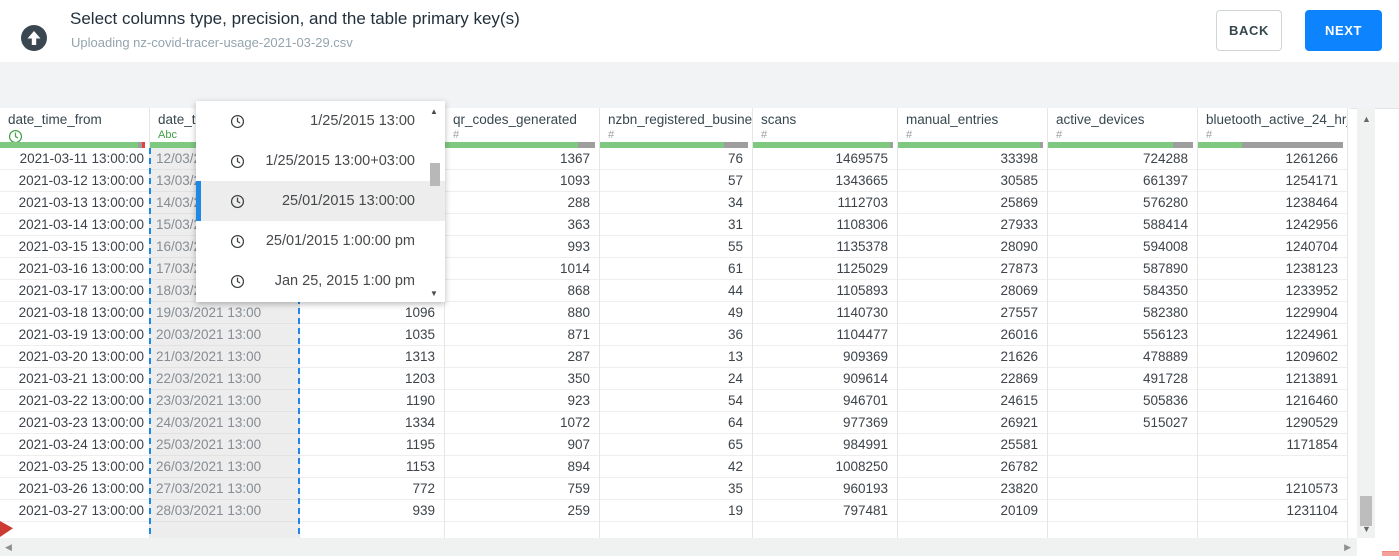 The width and height of the screenshot is (1399, 560). What do you see at coordinates (1122, 225) in the screenshot?
I see `table-cell: 588414` at bounding box center [1122, 225].